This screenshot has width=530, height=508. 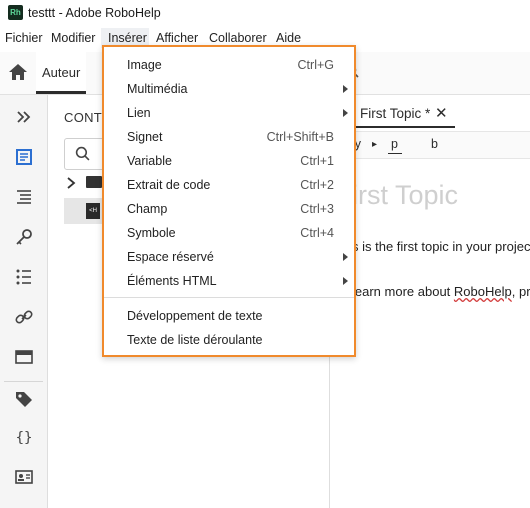 What do you see at coordinates (300, 137) in the screenshot?
I see `menu-item-shortcut: Ctrl+Shift+B` at bounding box center [300, 137].